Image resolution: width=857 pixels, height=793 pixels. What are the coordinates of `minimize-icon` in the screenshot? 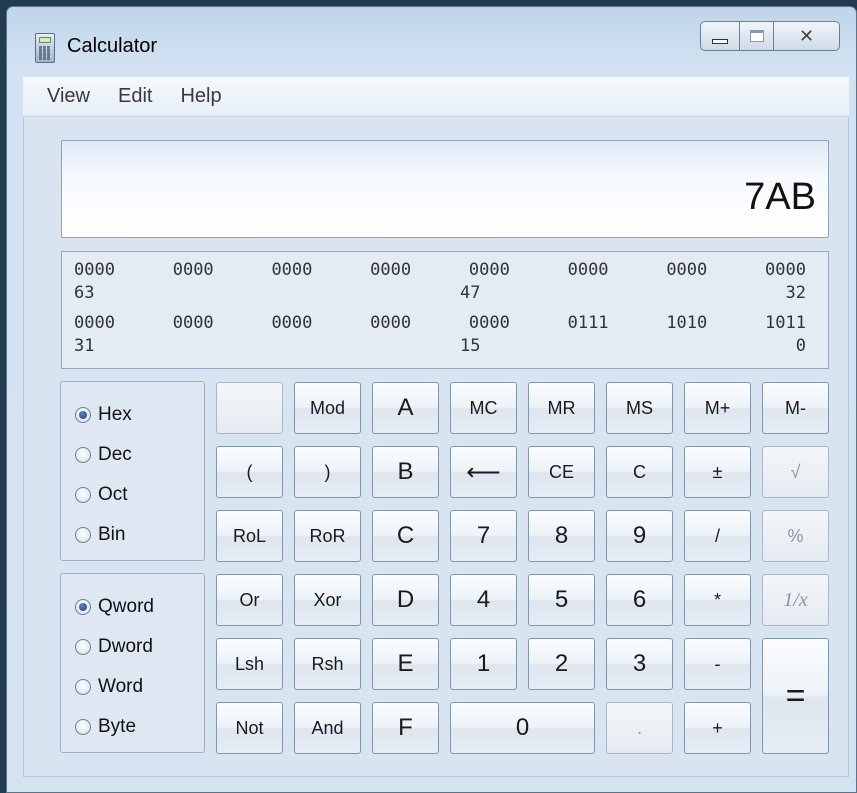 It's located at (720, 41).